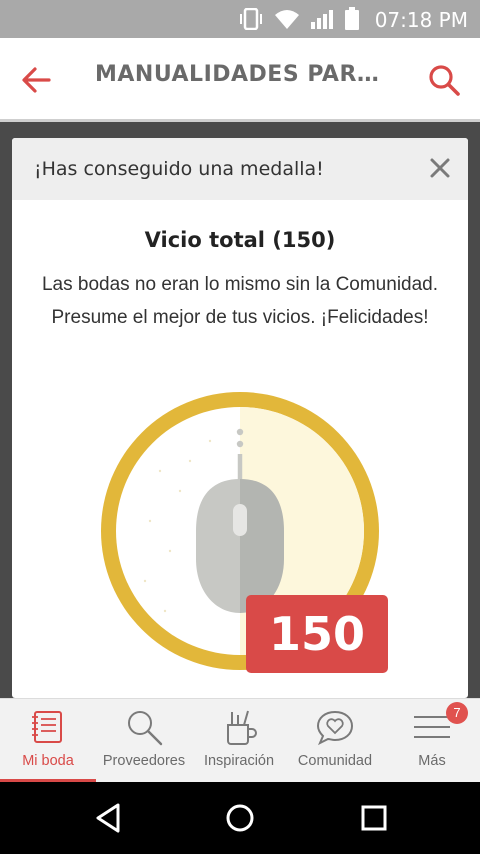 Image resolution: width=480 pixels, height=854 pixels. I want to click on nav-label: Proveedores, so click(144, 761).